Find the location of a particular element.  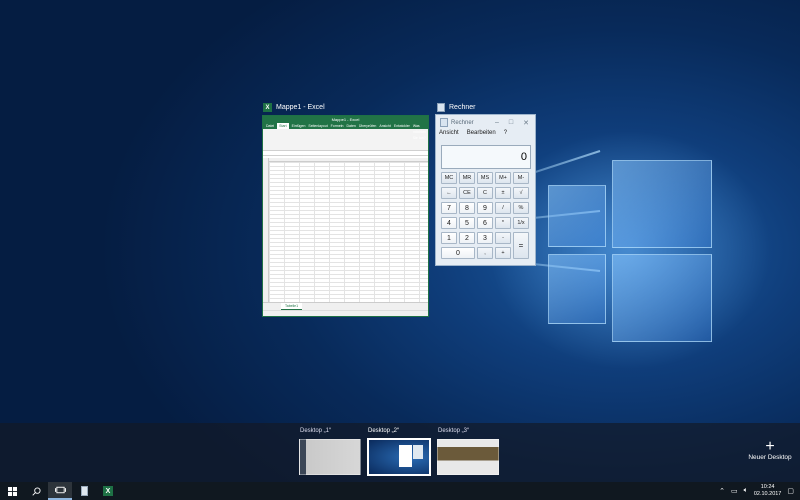

calculator-menu: Ansicht Bearbeiten ? is located at coordinates (485, 134).